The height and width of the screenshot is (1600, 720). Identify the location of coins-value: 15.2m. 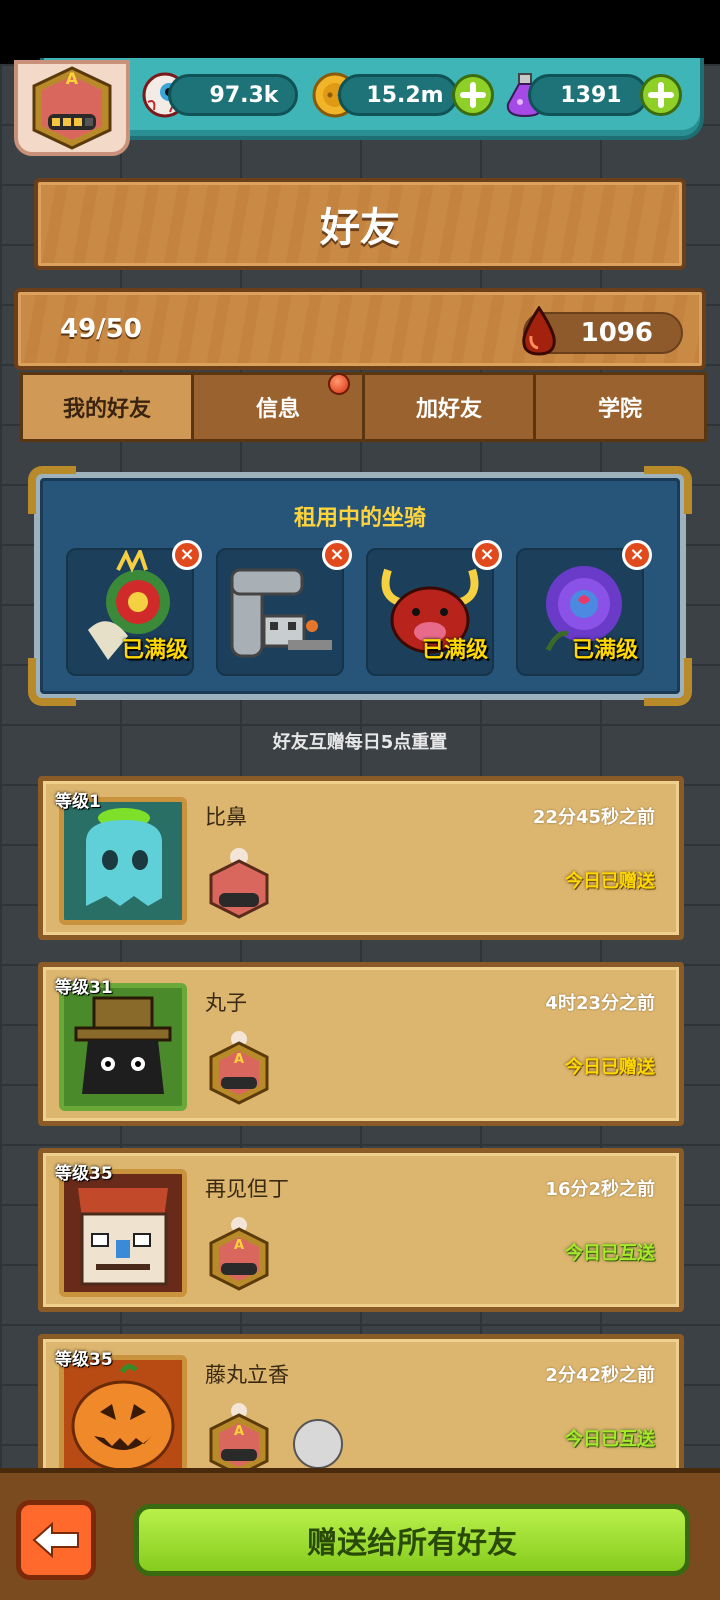
(405, 95).